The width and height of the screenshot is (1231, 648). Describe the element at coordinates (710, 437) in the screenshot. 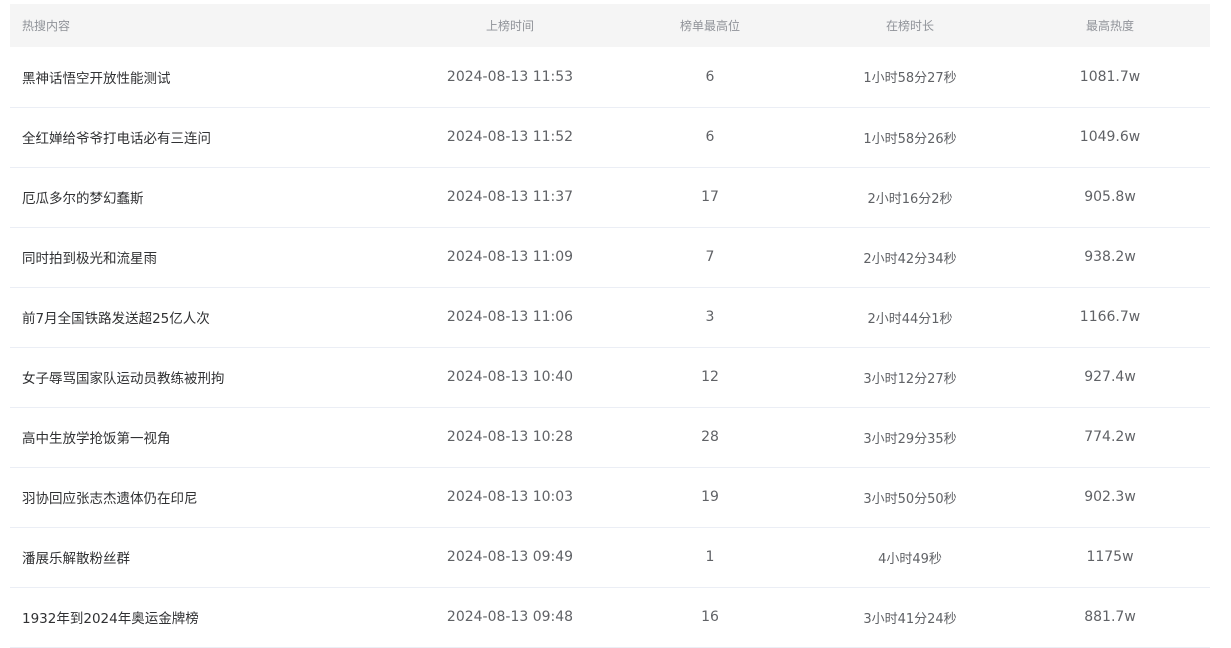

I see `cell-rank: 28` at that location.